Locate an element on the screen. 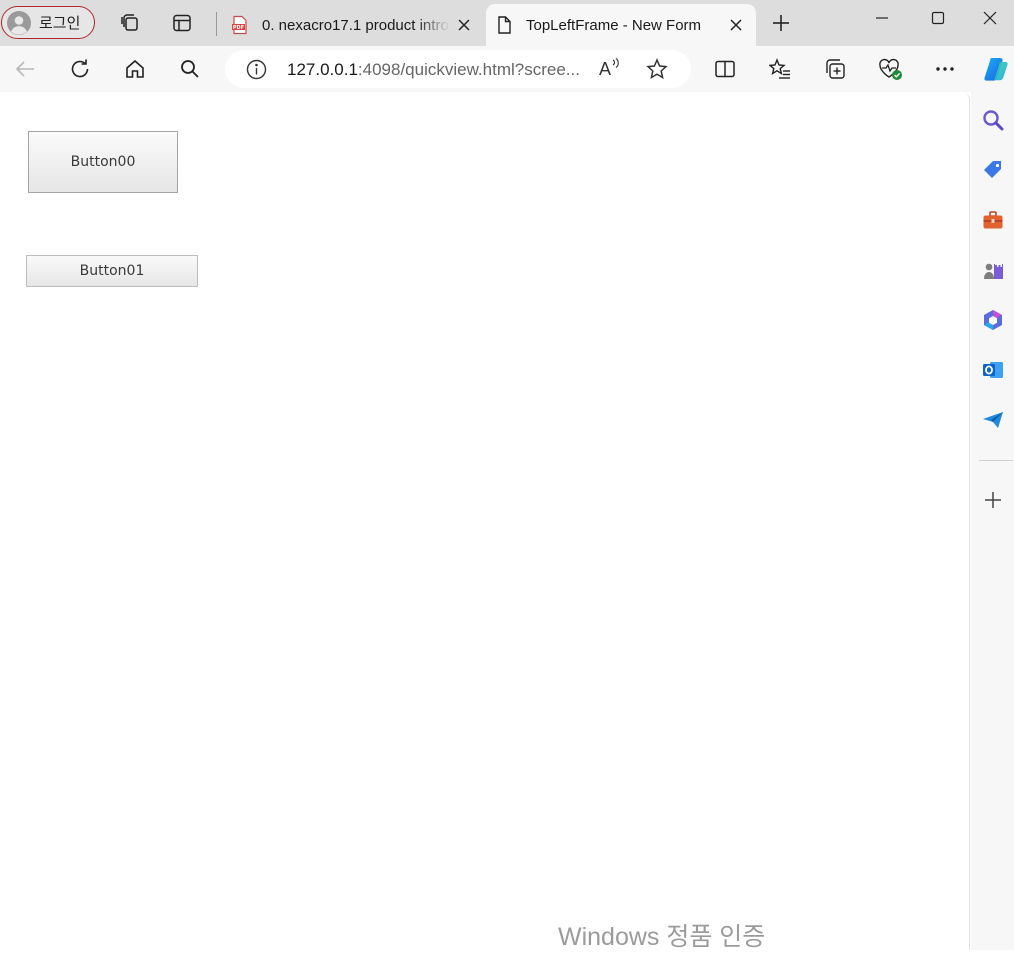 Image resolution: width=1014 pixels, height=953 pixels. sidebar-shopping-button is located at coordinates (993, 170).